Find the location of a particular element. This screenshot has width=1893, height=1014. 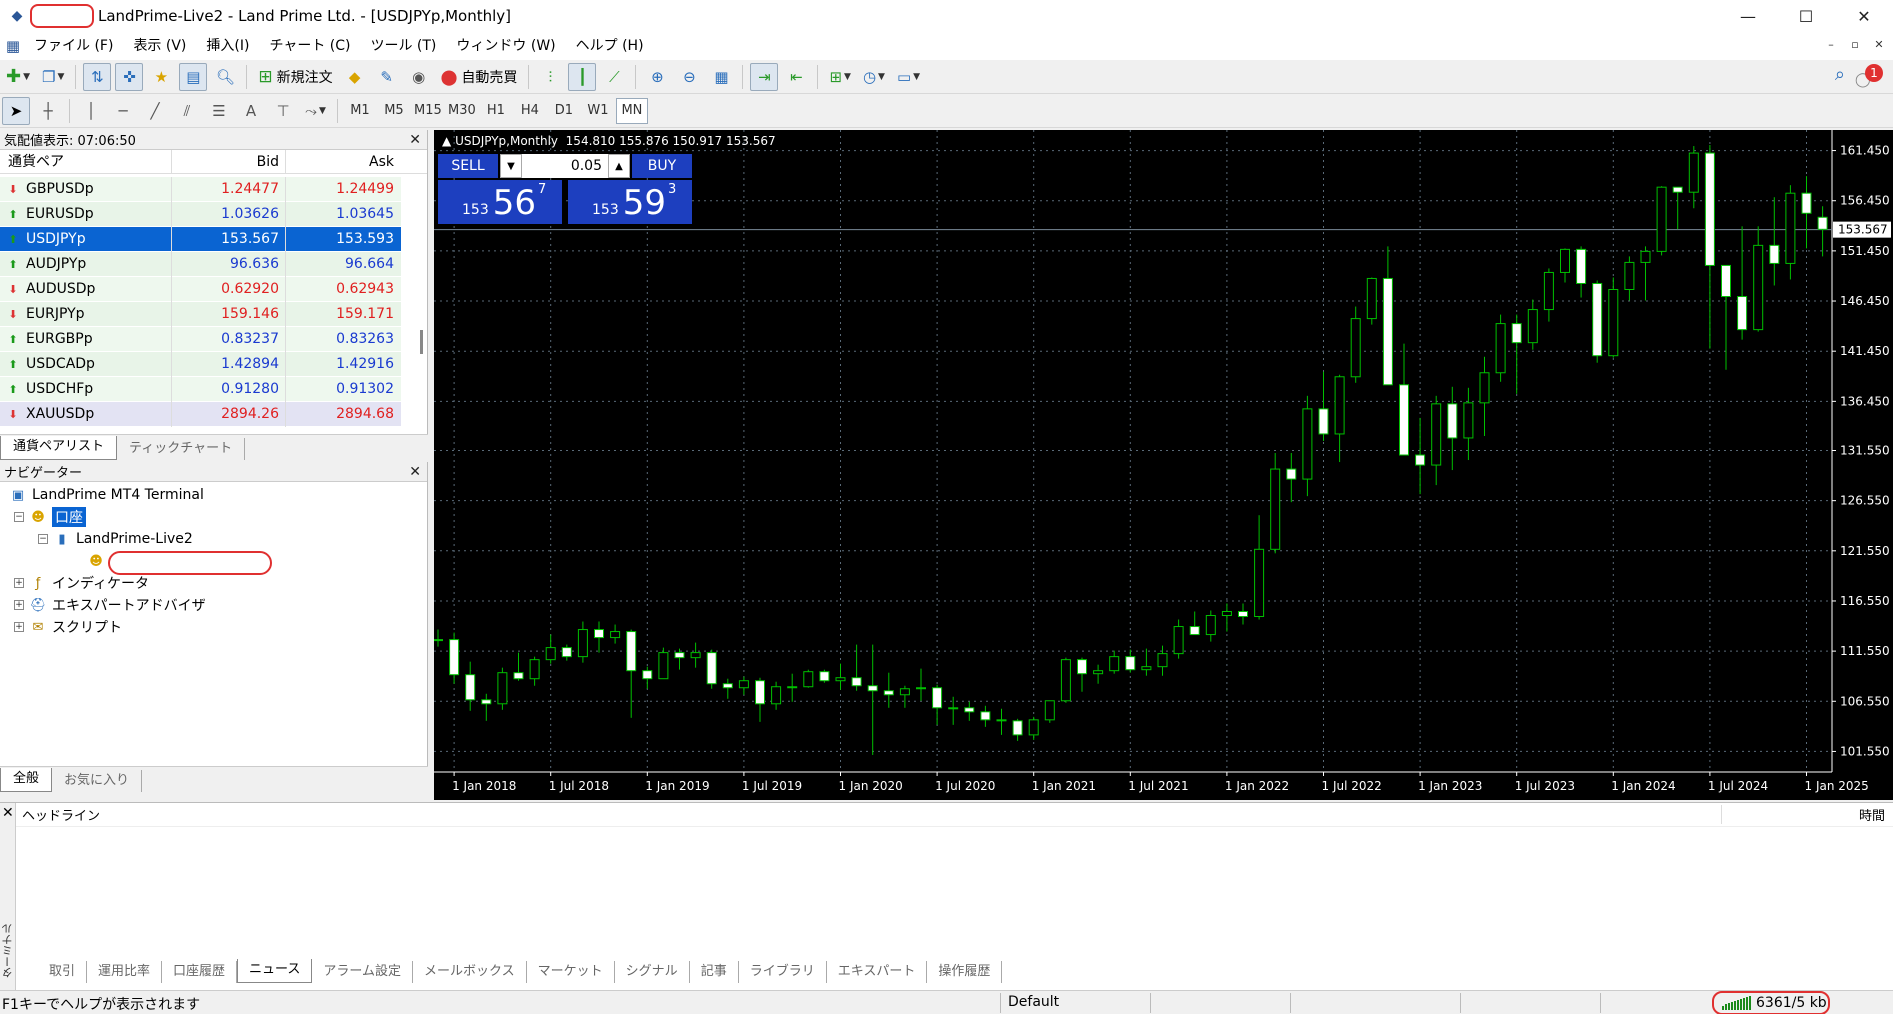

buy-button: BUY is located at coordinates (662, 166).